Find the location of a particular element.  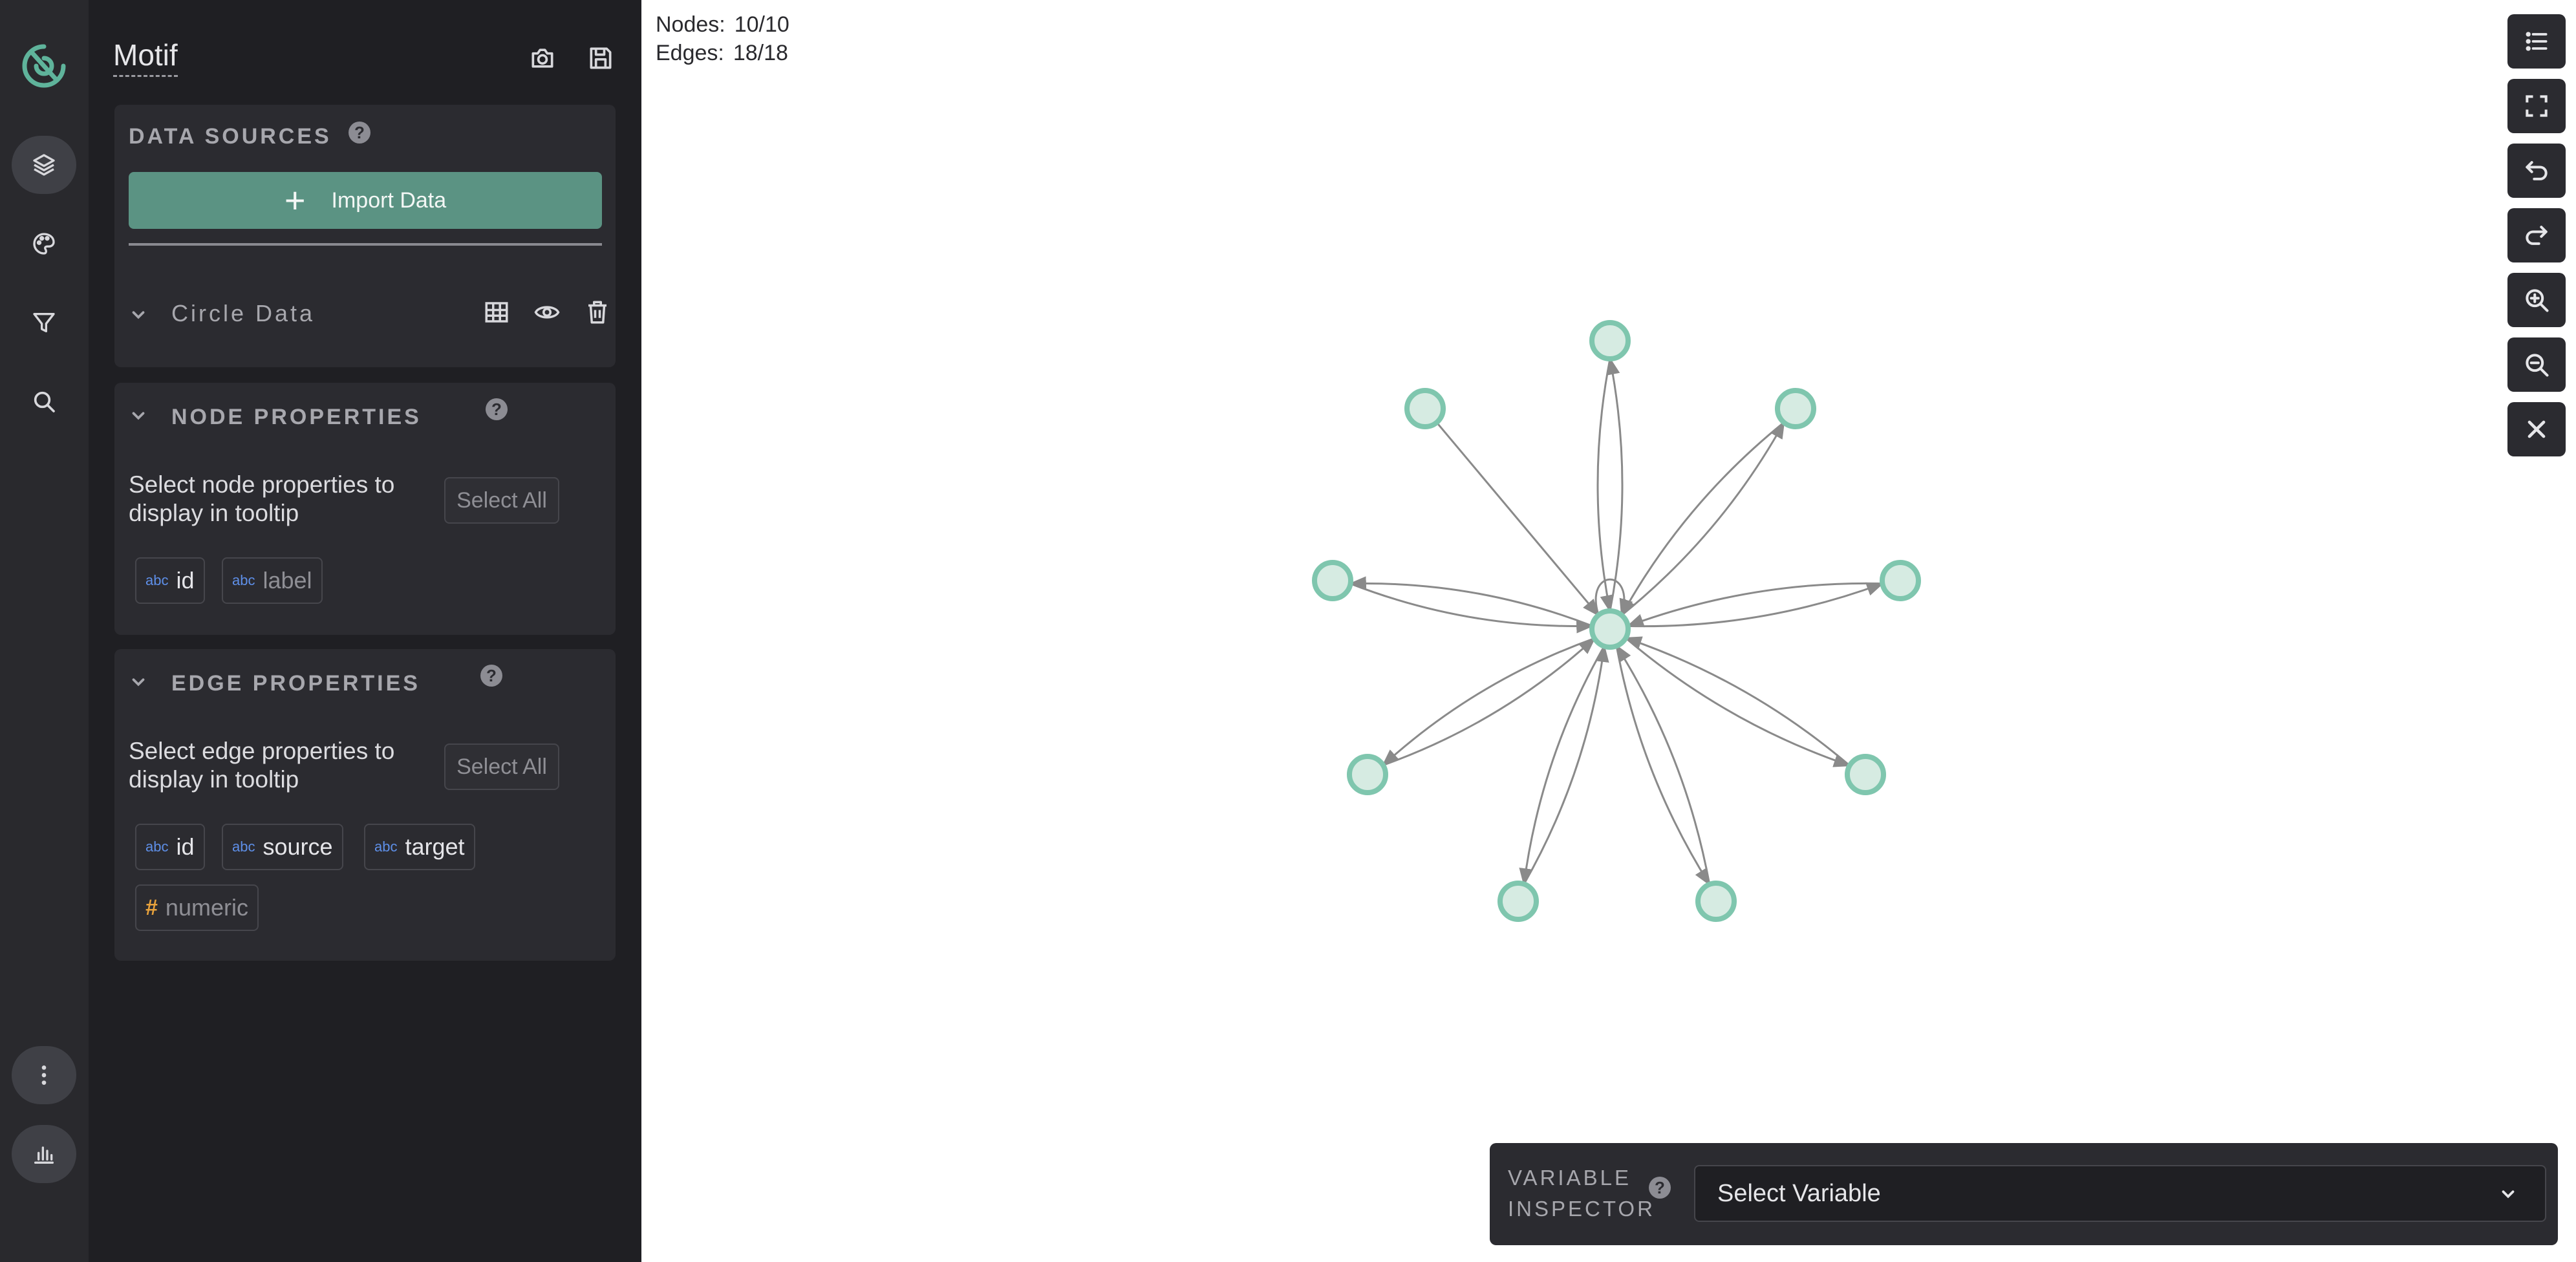

nodes-layer is located at coordinates (1616, 621).